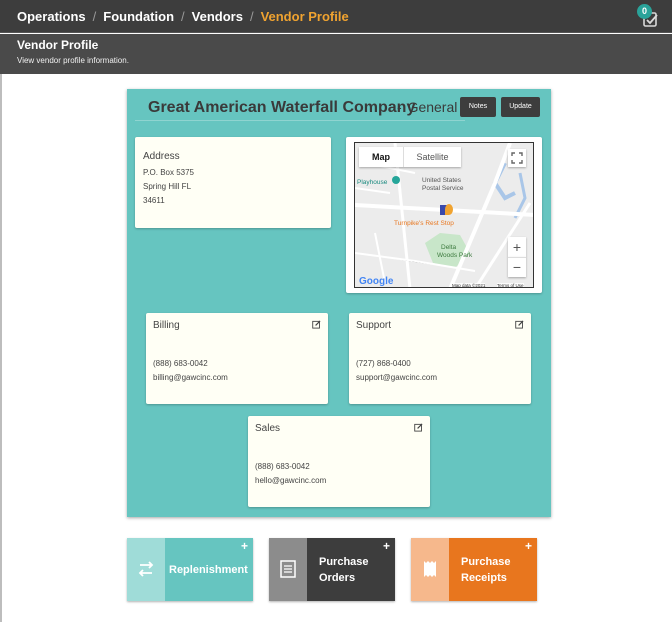 Image resolution: width=672 pixels, height=622 pixels. Describe the element at coordinates (520, 107) in the screenshot. I see `update-button: Update` at that location.